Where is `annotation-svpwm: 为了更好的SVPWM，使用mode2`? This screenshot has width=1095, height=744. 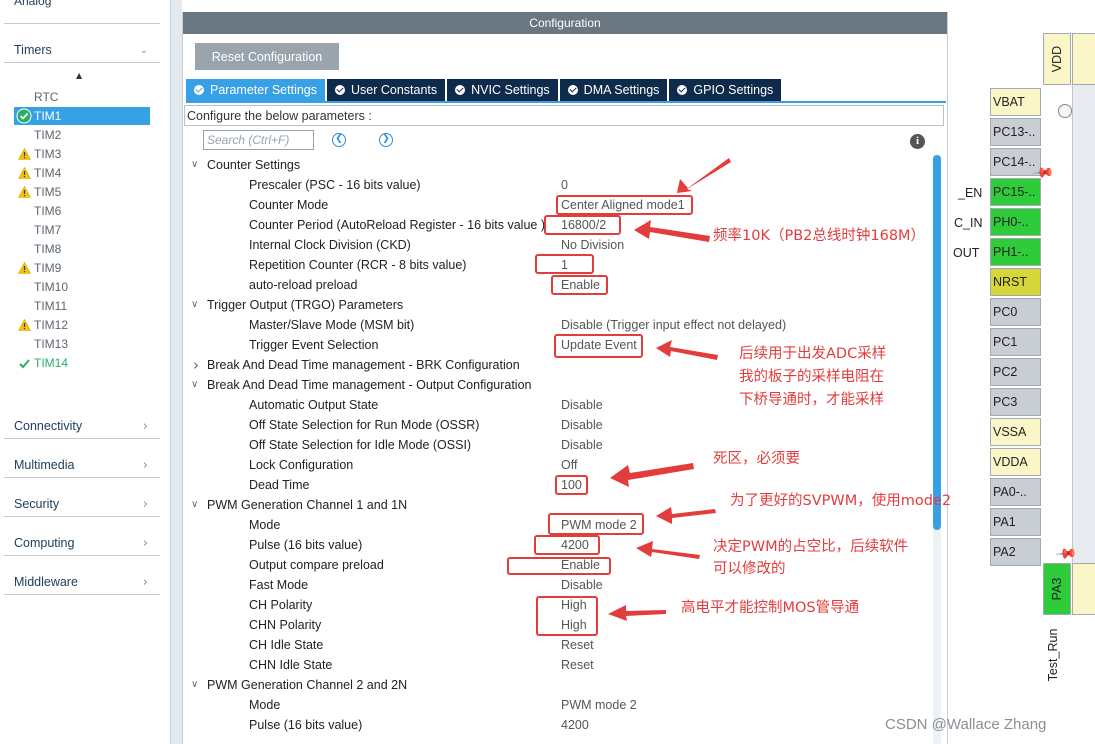
annotation-svpwm: 为了更好的SVPWM，使用mode2 is located at coordinates (841, 501).